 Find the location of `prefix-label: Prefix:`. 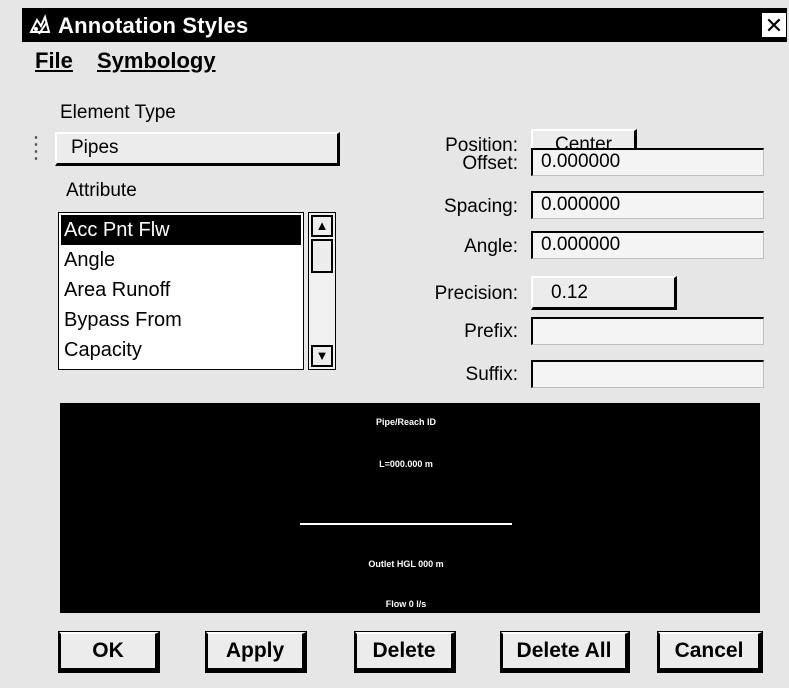

prefix-label: Prefix: is located at coordinates (491, 331).